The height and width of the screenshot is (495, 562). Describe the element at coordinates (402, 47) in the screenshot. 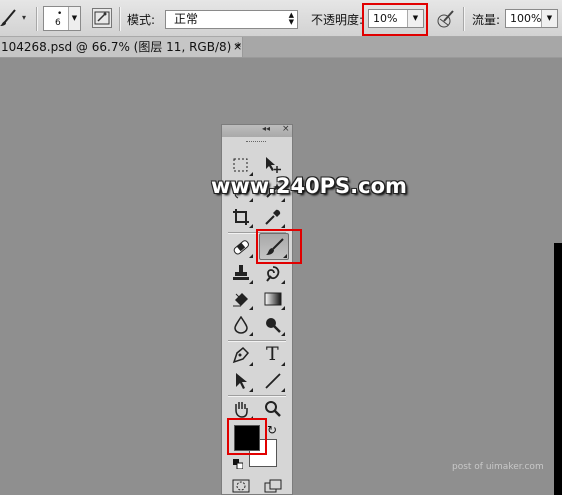

I see `tab-strip` at that location.